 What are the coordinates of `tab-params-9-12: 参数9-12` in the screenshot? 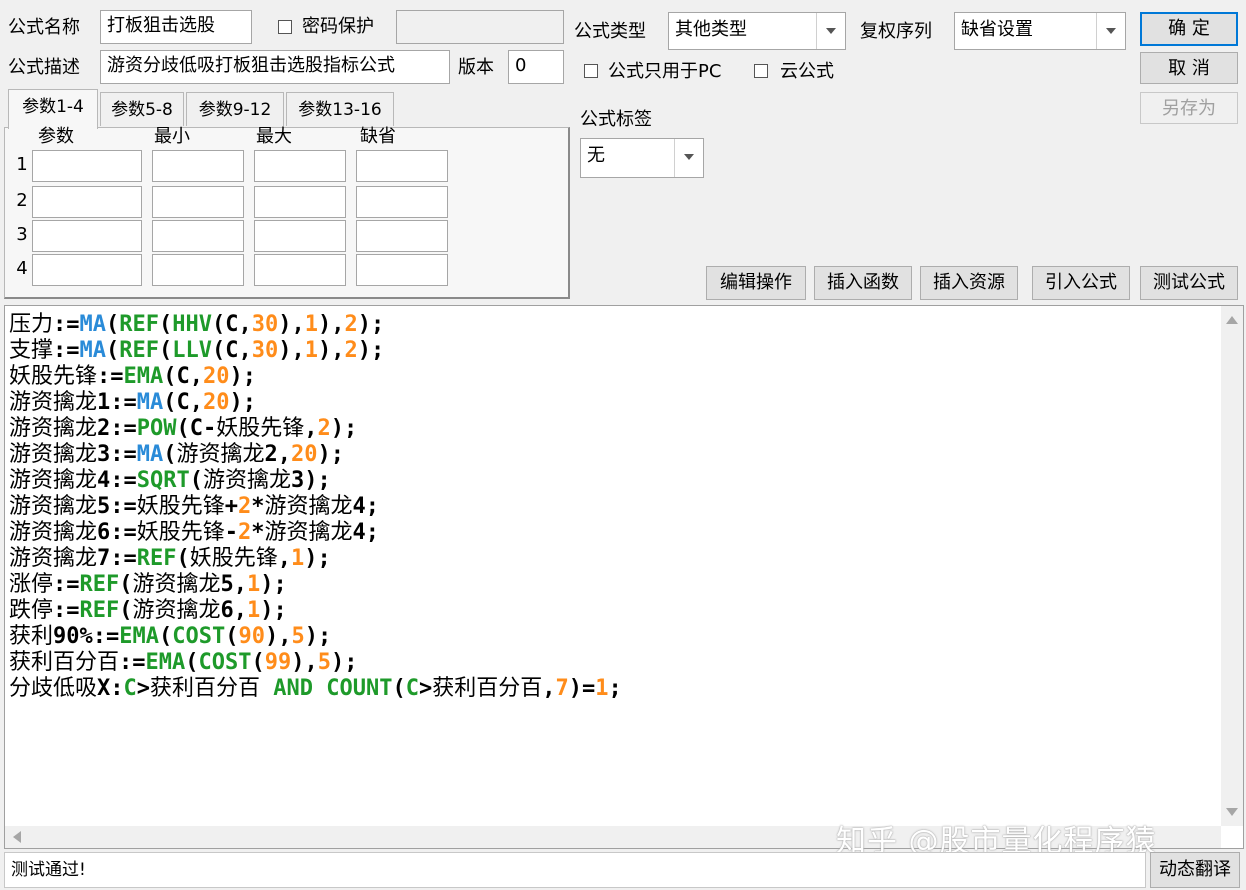 It's located at (235, 109).